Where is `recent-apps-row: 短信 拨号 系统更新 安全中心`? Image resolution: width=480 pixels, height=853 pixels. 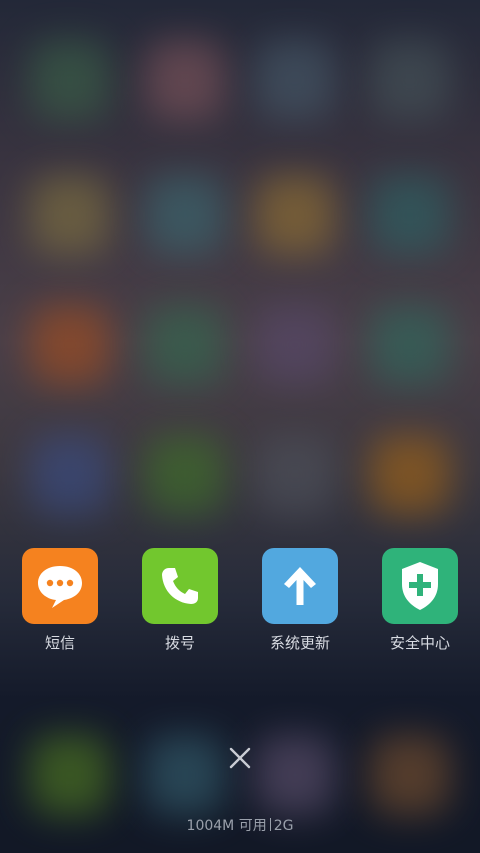 recent-apps-row: 短信 拨号 系统更新 安全中心 is located at coordinates (240, 603).